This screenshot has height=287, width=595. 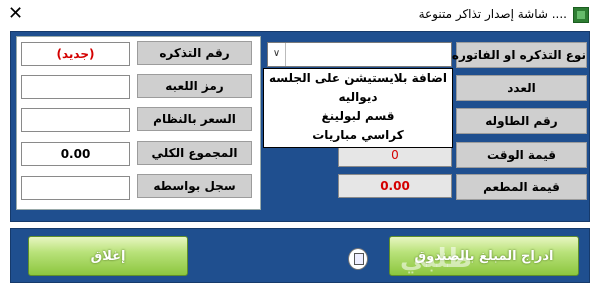 What do you see at coordinates (75, 87) in the screenshot?
I see `game-code-field` at bounding box center [75, 87].